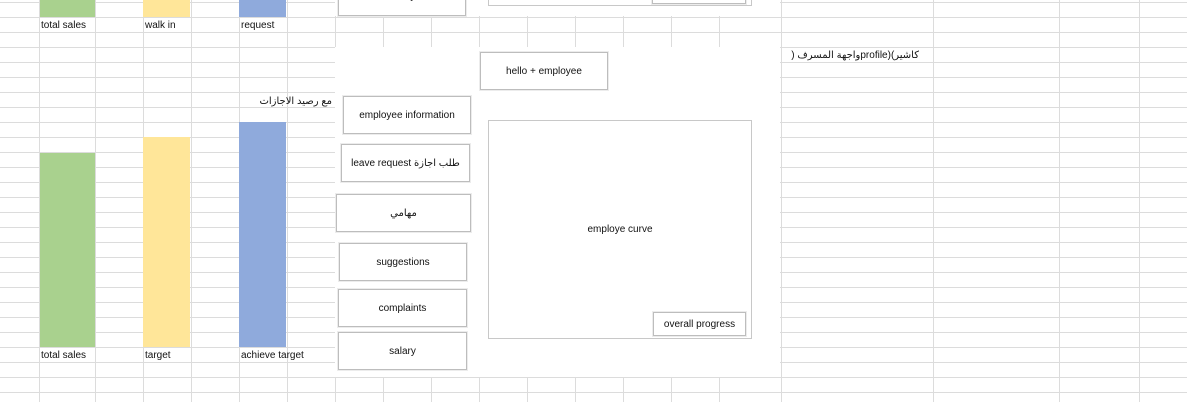 Image resolution: width=1187 pixels, height=402 pixels. I want to click on suggestions-label: suggestions, so click(403, 262).